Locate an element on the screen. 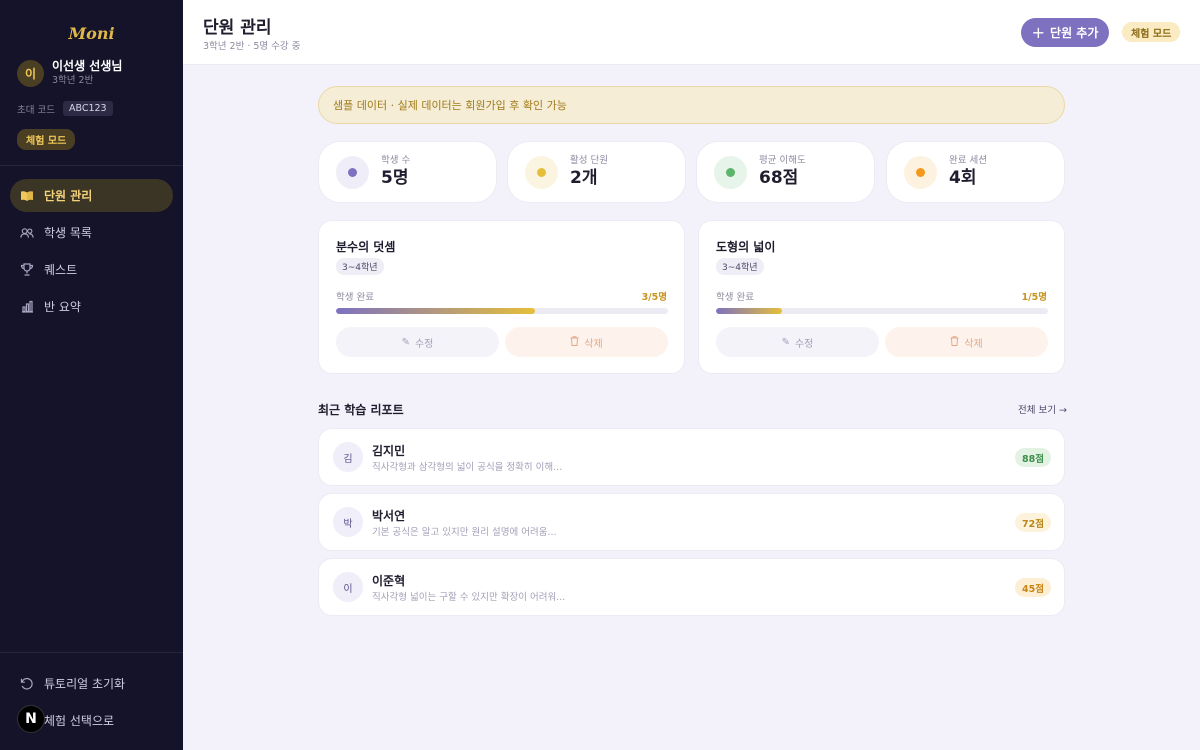 This screenshot has width=1200, height=750. sample-data-notice: 샘플 데이터 · 실제 데이터는 회원가입 후 확인 가능 is located at coordinates (691, 105).